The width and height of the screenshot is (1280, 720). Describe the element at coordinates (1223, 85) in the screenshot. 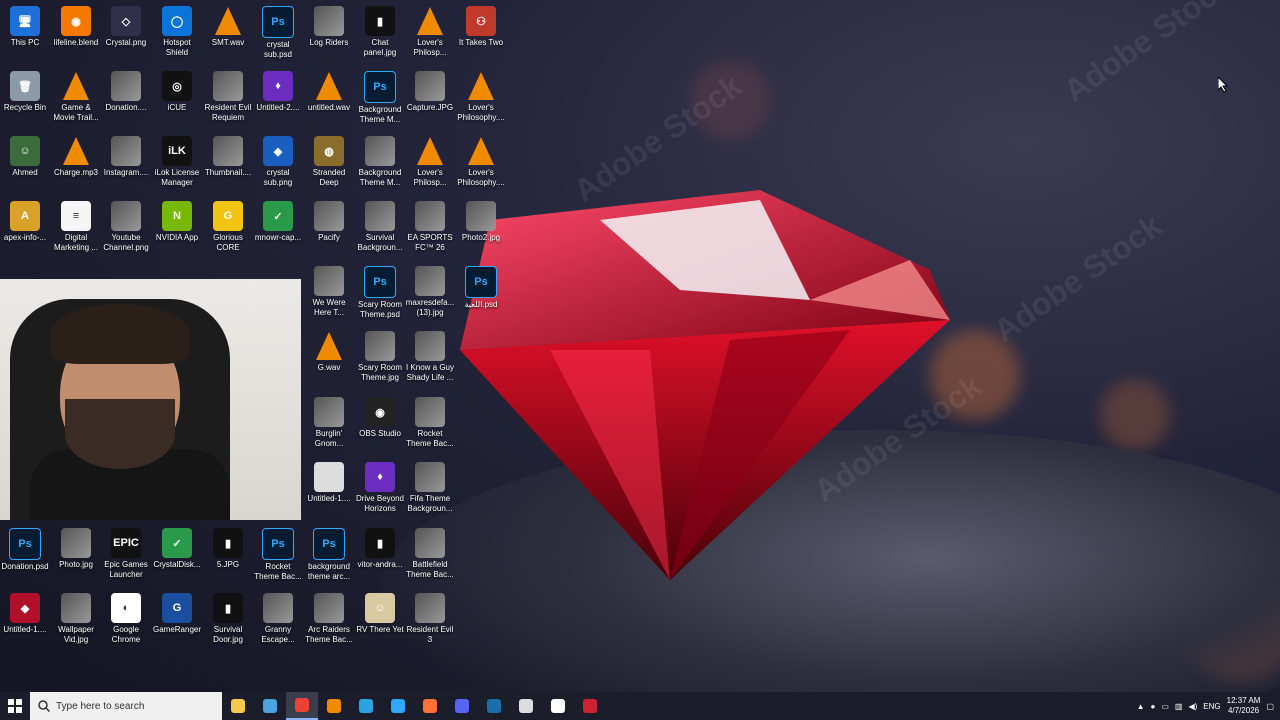

I see `mouse-cursor-icon` at that location.